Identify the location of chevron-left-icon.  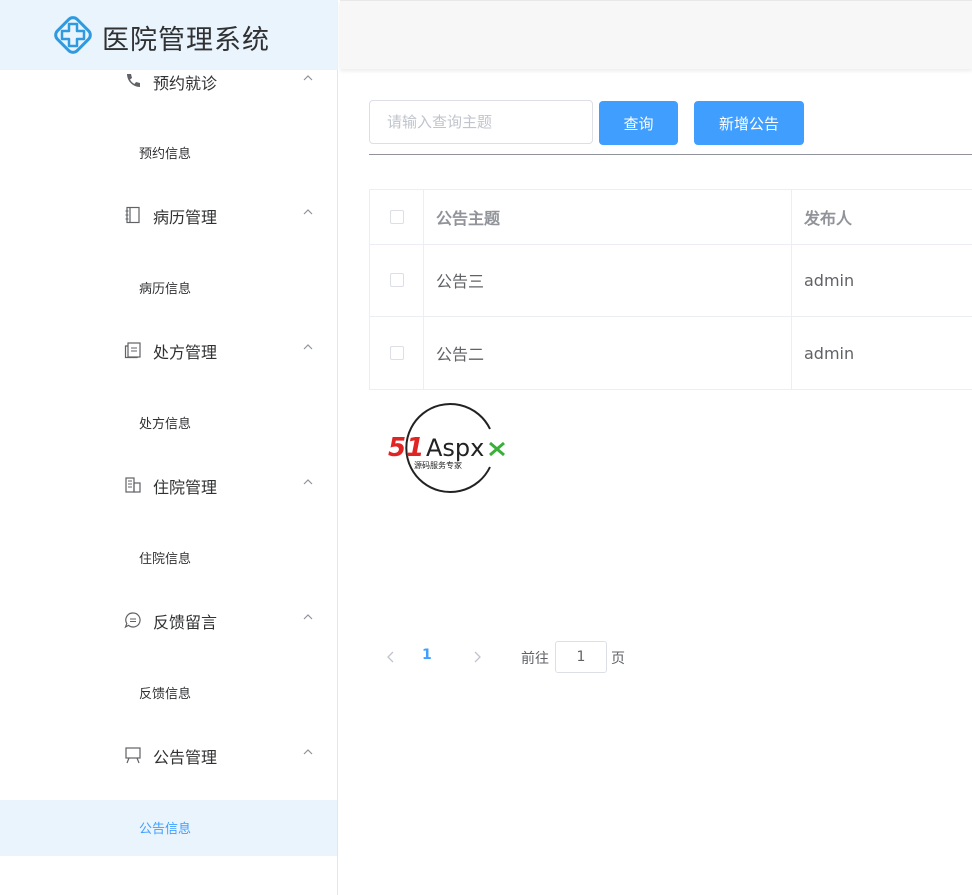
(390, 657).